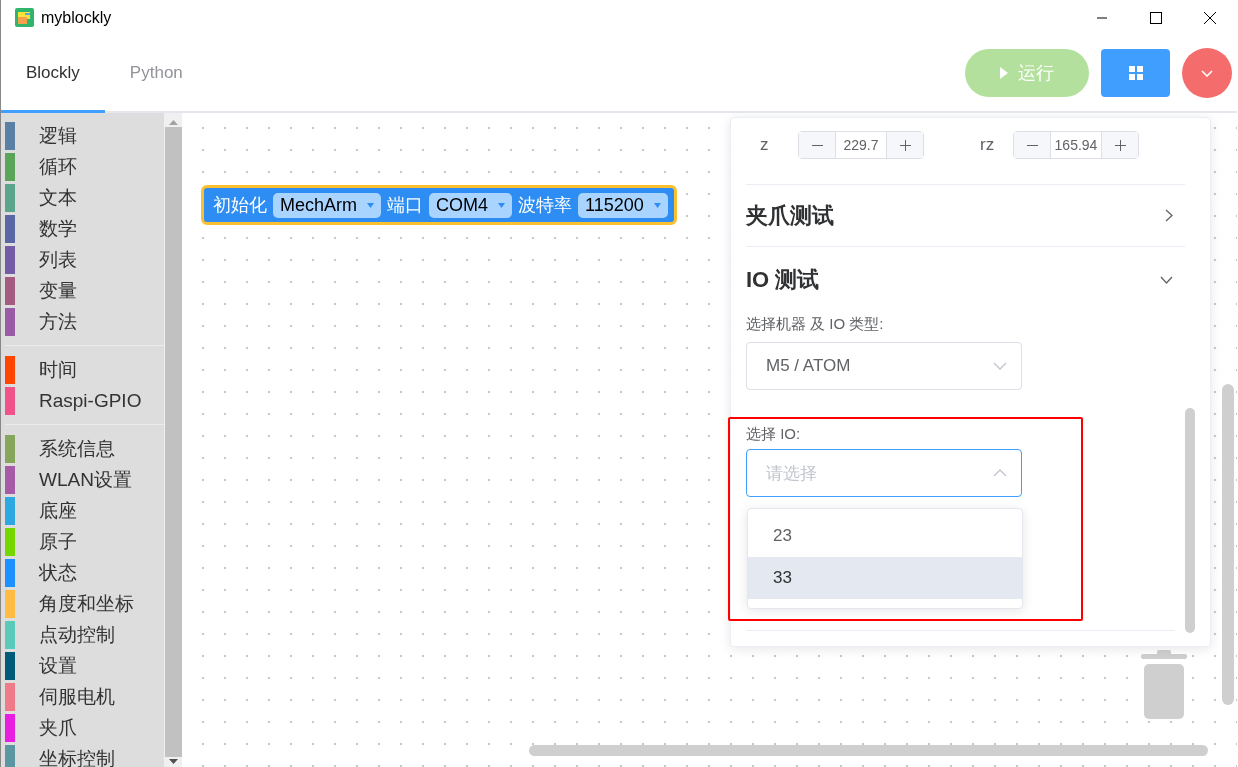  I want to click on category-item: 逻辑, so click(58, 135).